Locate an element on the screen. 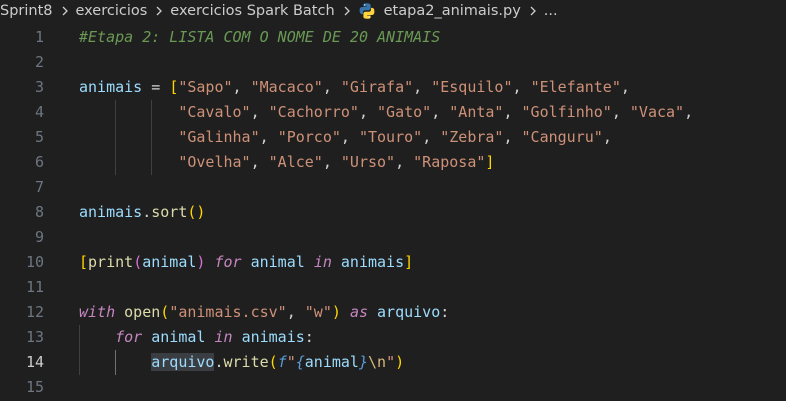 This screenshot has width=786, height=401. breadcrumb-item-exercicios: exercicios is located at coordinates (112, 11).